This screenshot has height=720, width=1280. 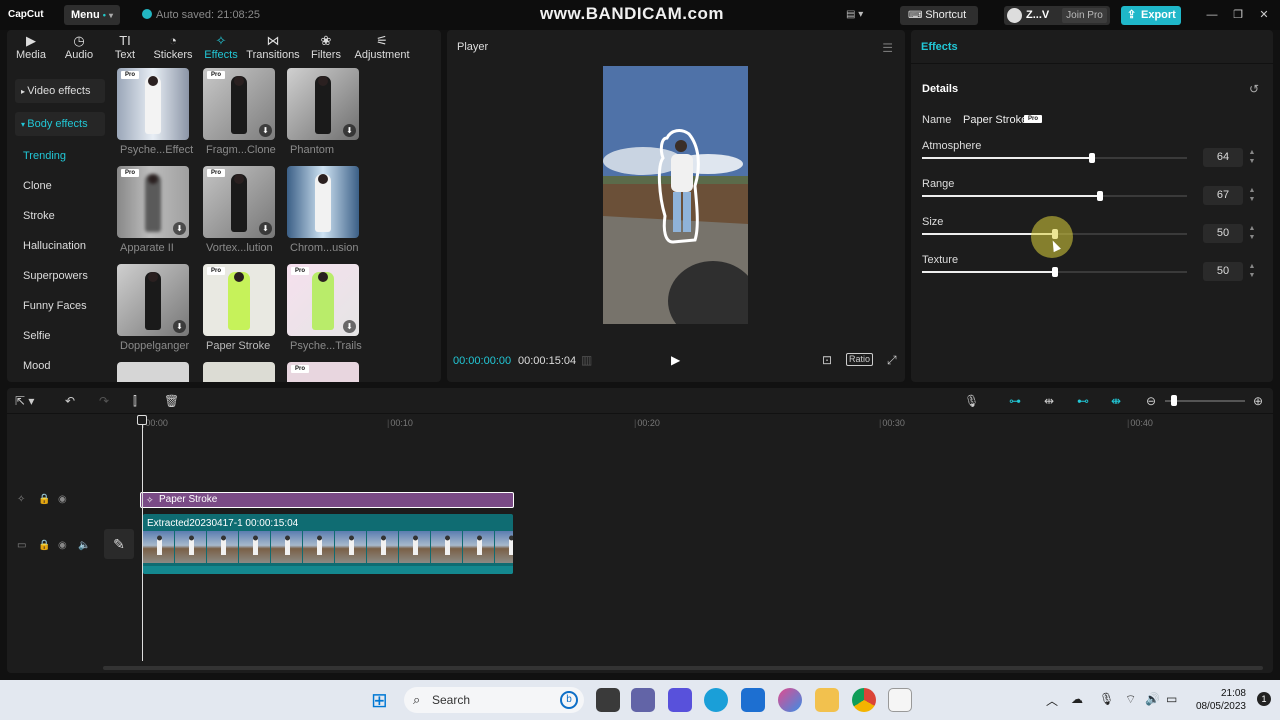 I want to click on task-view-icon, so click(x=608, y=700).